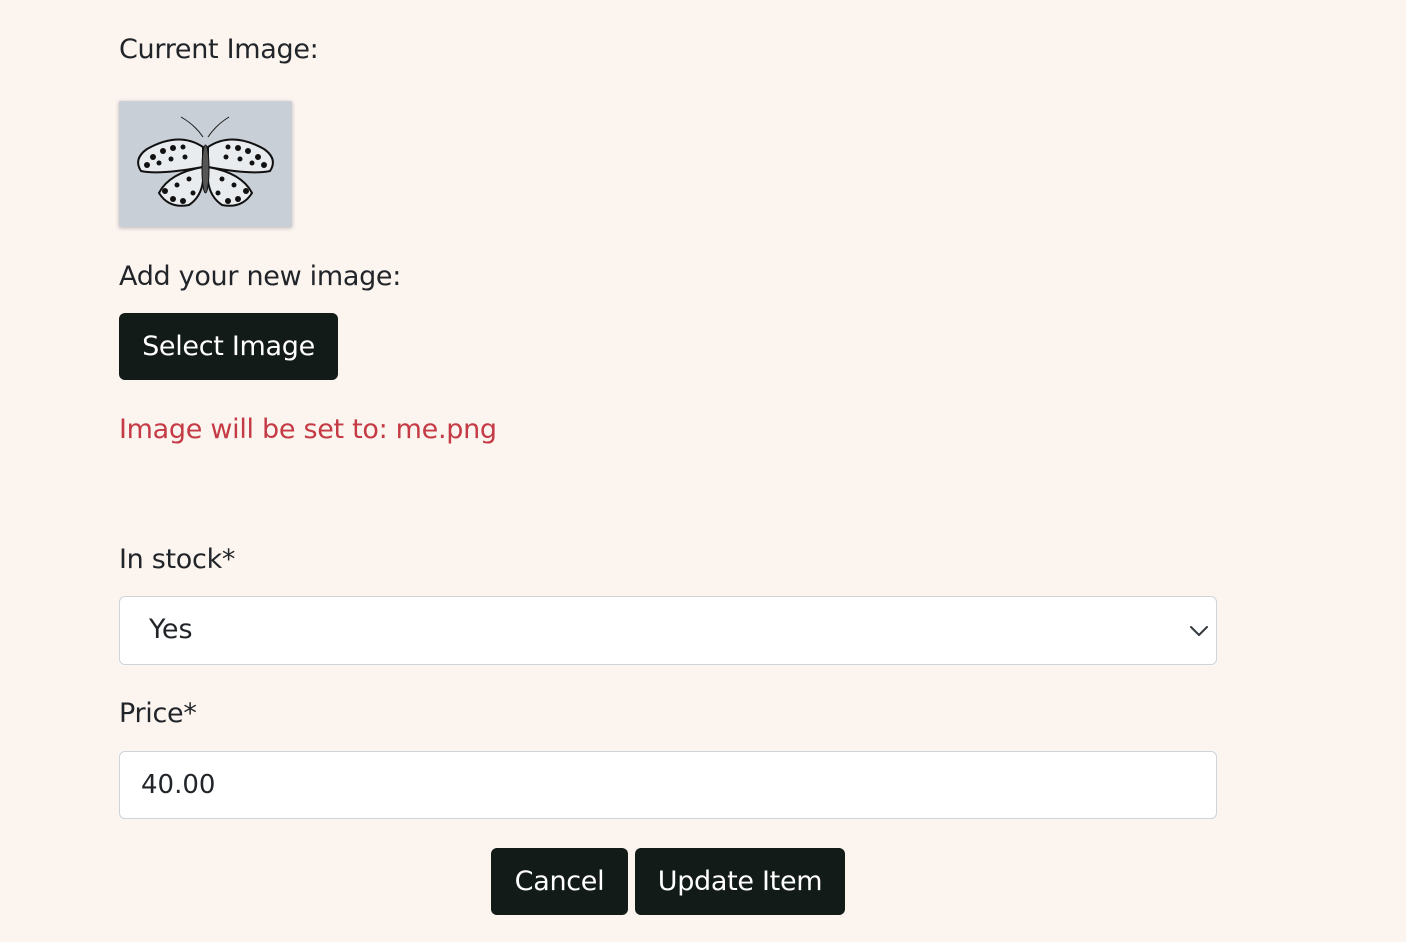 Image resolution: width=1406 pixels, height=942 pixels. What do you see at coordinates (260, 276) in the screenshot?
I see `new-image-label: Add your new image:` at bounding box center [260, 276].